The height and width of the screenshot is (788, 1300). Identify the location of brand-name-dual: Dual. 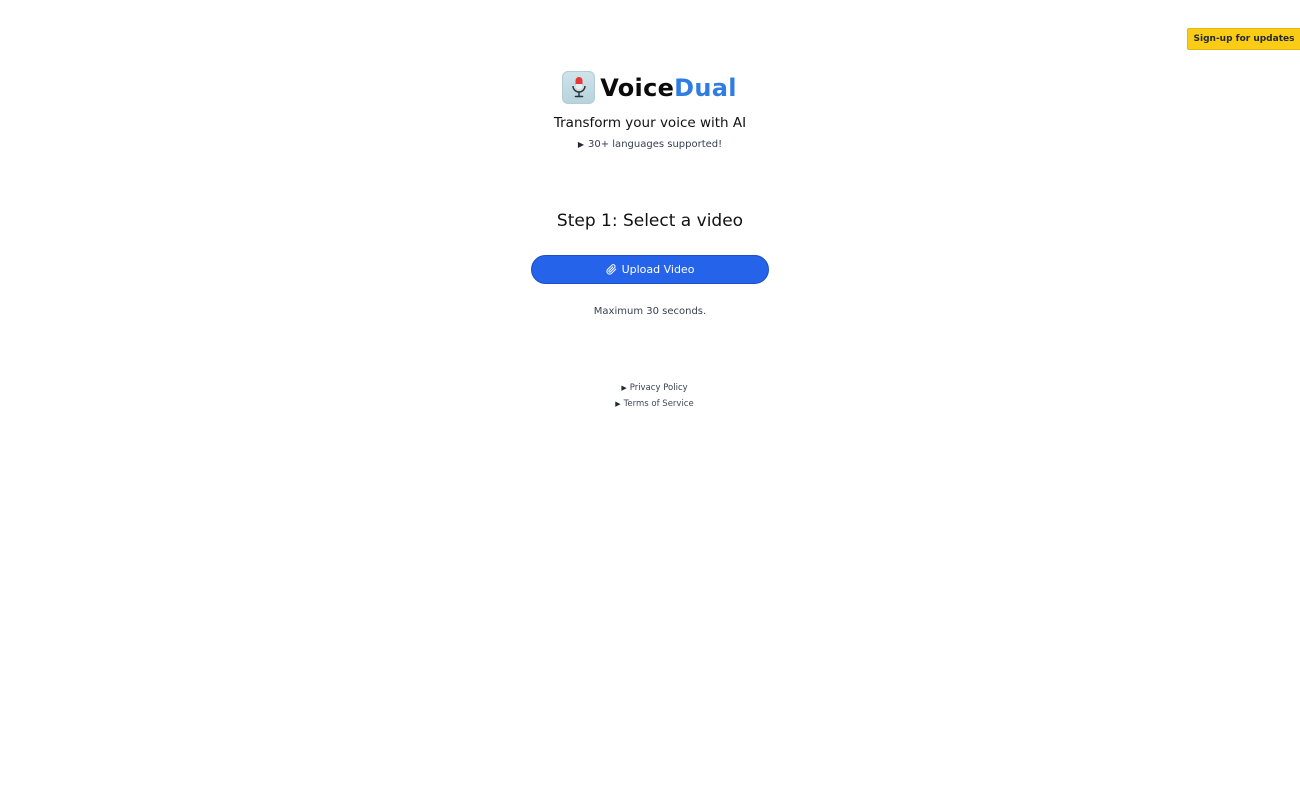
(705, 87).